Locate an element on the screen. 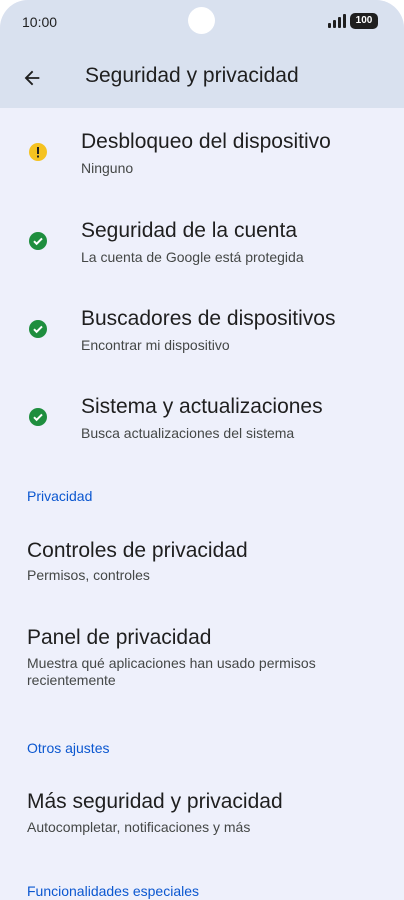  header: 10:00 100 Seguridad y privacidad is located at coordinates (202, 54).